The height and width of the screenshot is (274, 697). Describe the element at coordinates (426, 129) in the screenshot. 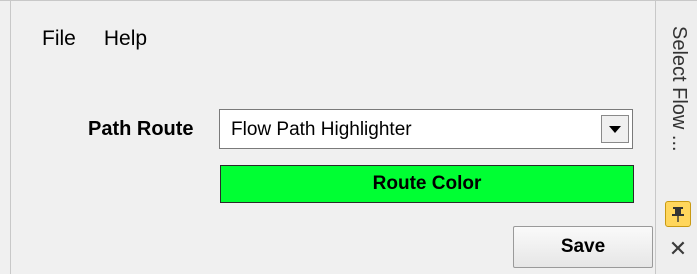

I see `path-route-select: Flow Path Highlighter` at that location.